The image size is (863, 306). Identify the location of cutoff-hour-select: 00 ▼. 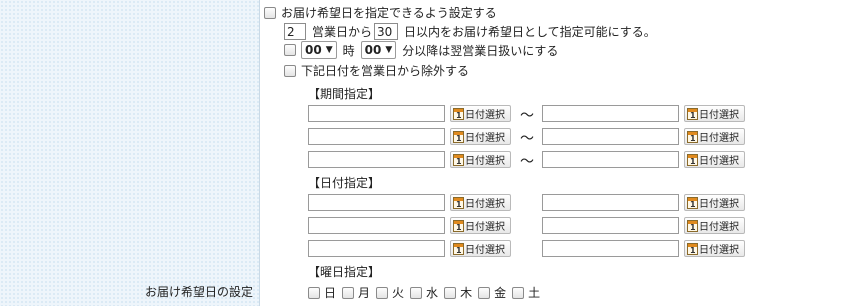
(319, 50).